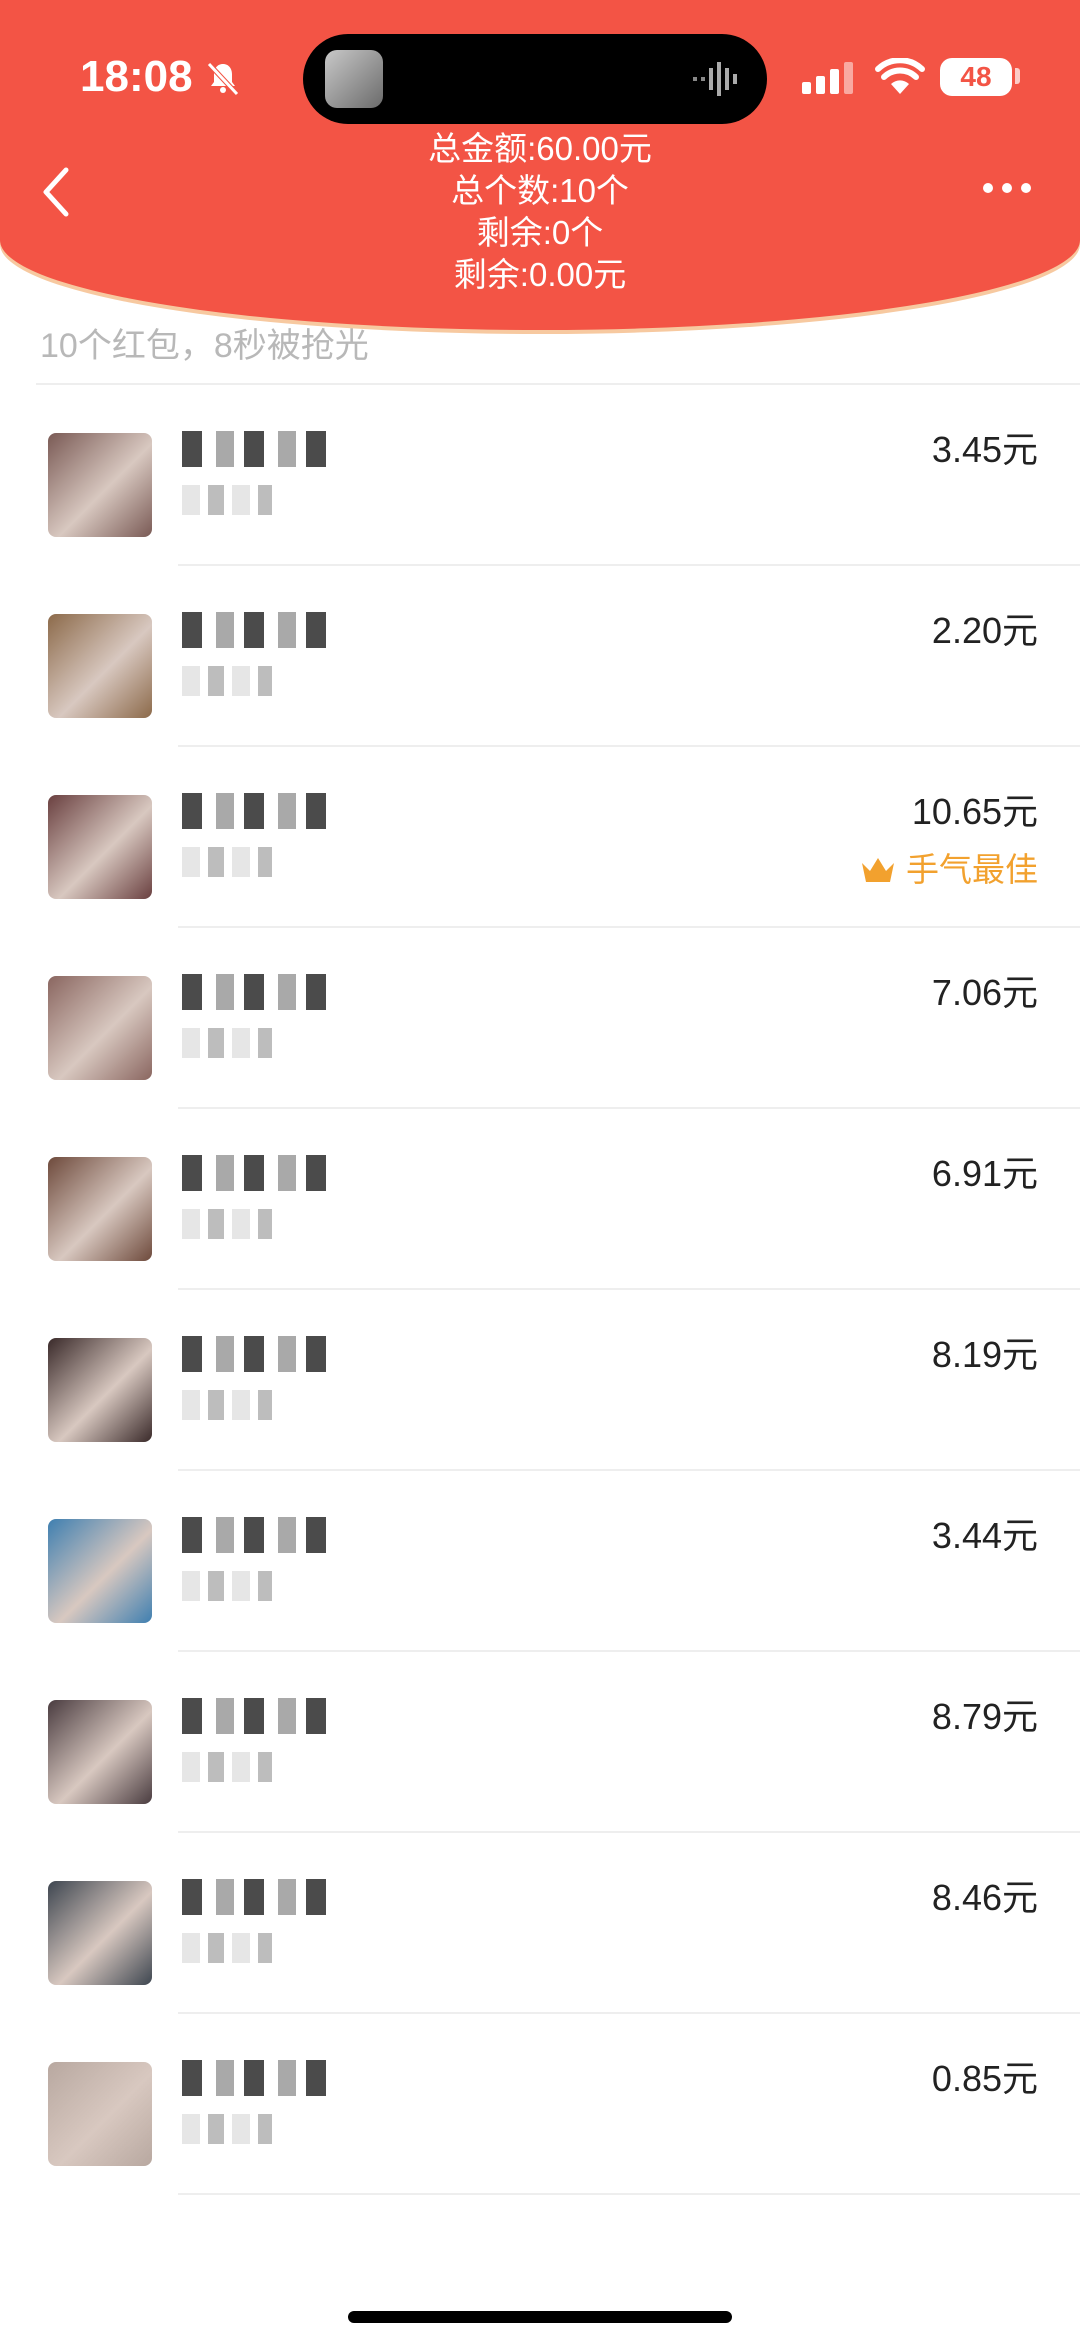  Describe the element at coordinates (984, 449) in the screenshot. I see `amount: 3.45元` at that location.